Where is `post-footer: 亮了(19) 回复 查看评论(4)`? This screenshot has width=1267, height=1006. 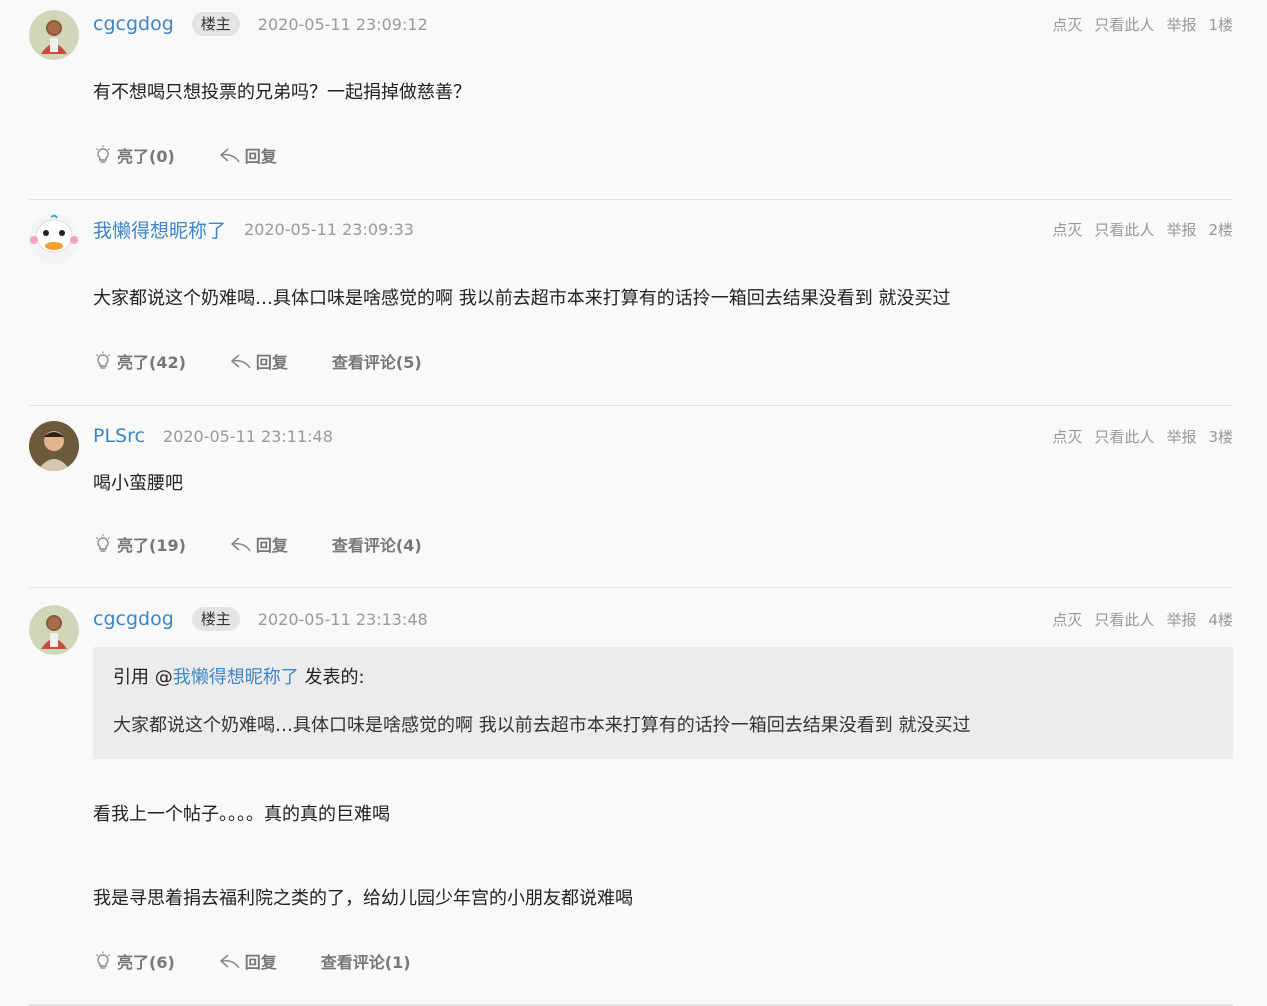 post-footer: 亮了(19) 回复 查看评论(4) is located at coordinates (279, 544).